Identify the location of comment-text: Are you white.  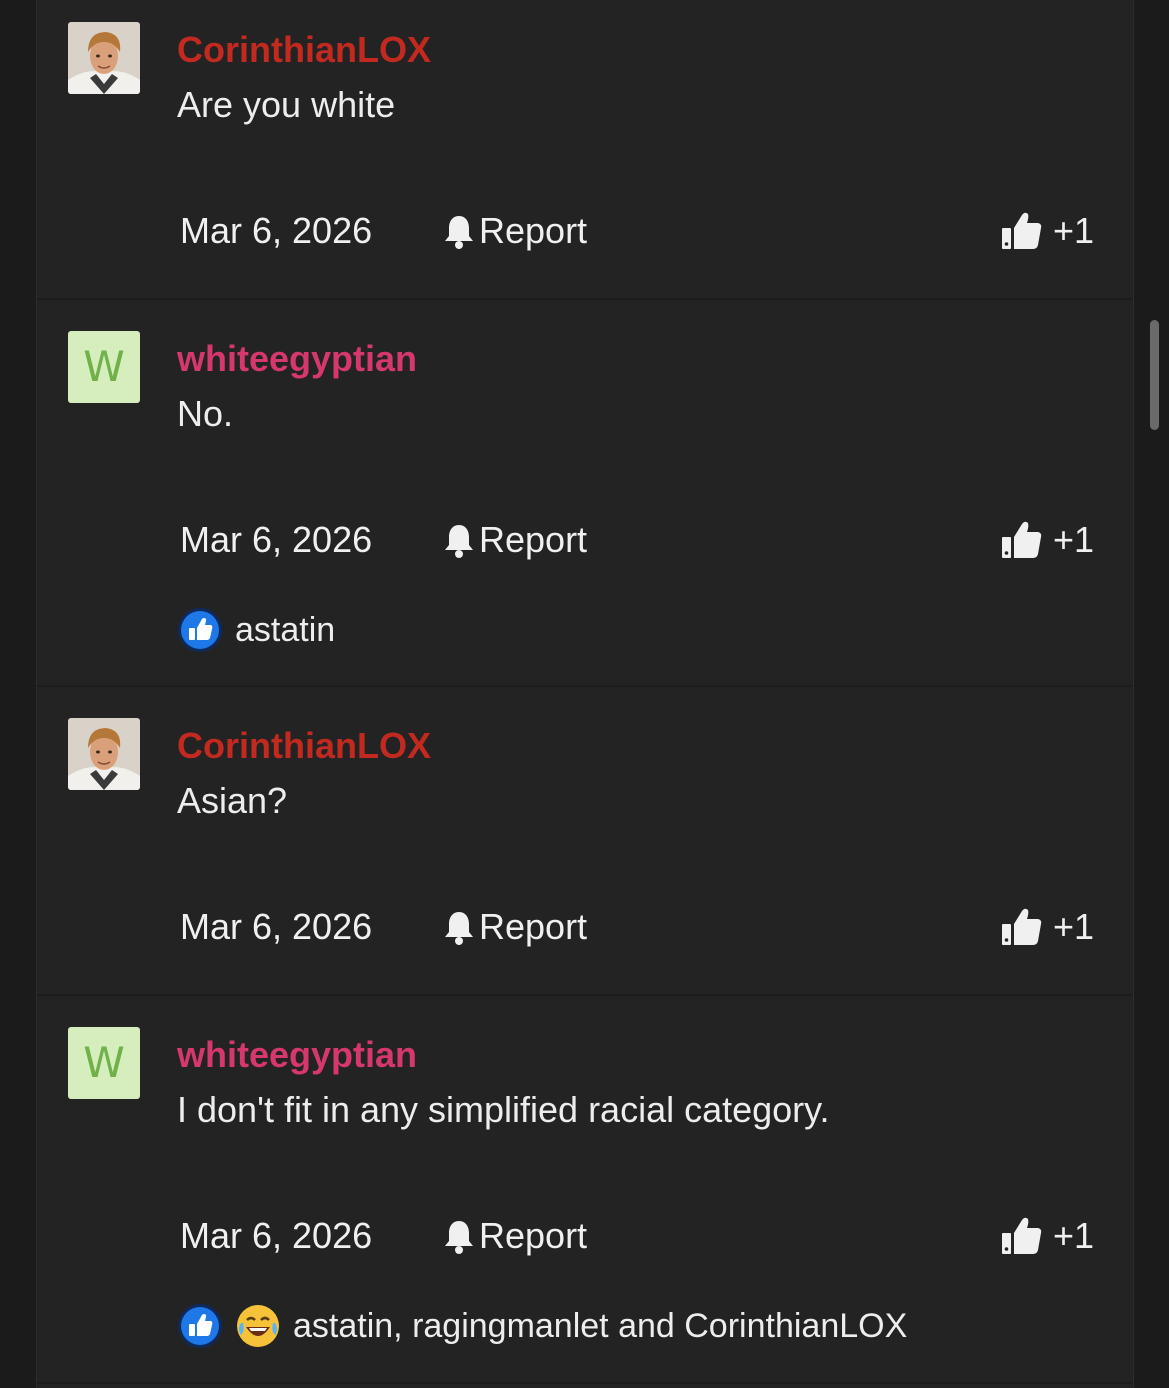
(286, 104).